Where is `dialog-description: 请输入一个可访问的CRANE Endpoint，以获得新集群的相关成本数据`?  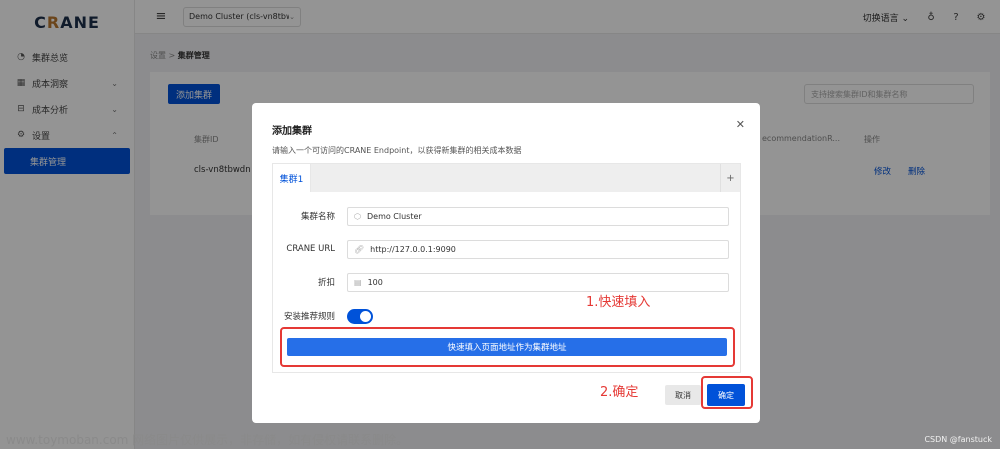
dialog-description: 请输入一个可访问的CRANE Endpoint，以获得新集群的相关成本数据 is located at coordinates (397, 150).